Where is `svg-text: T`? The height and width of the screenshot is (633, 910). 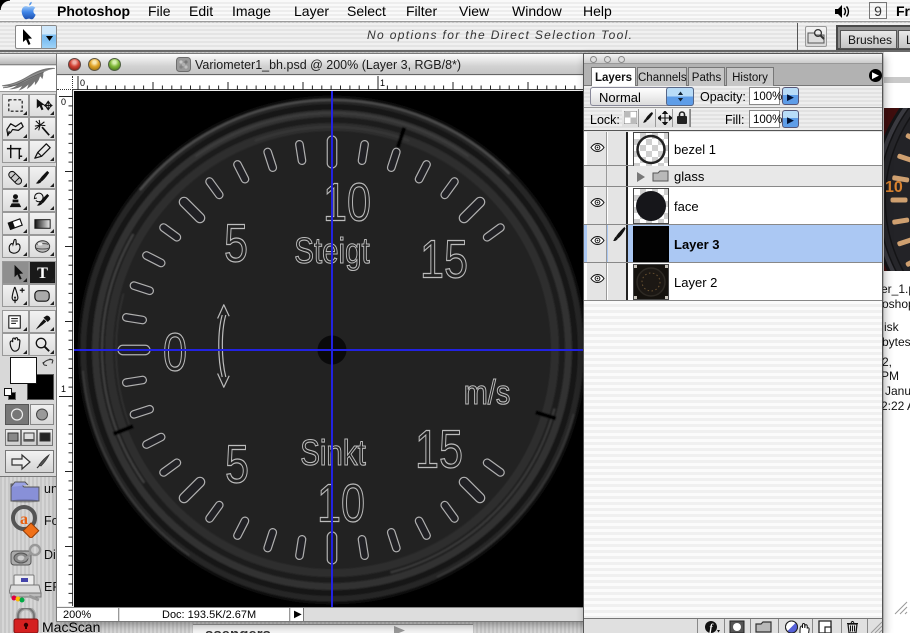
svg-text: T is located at coordinates (42, 273).